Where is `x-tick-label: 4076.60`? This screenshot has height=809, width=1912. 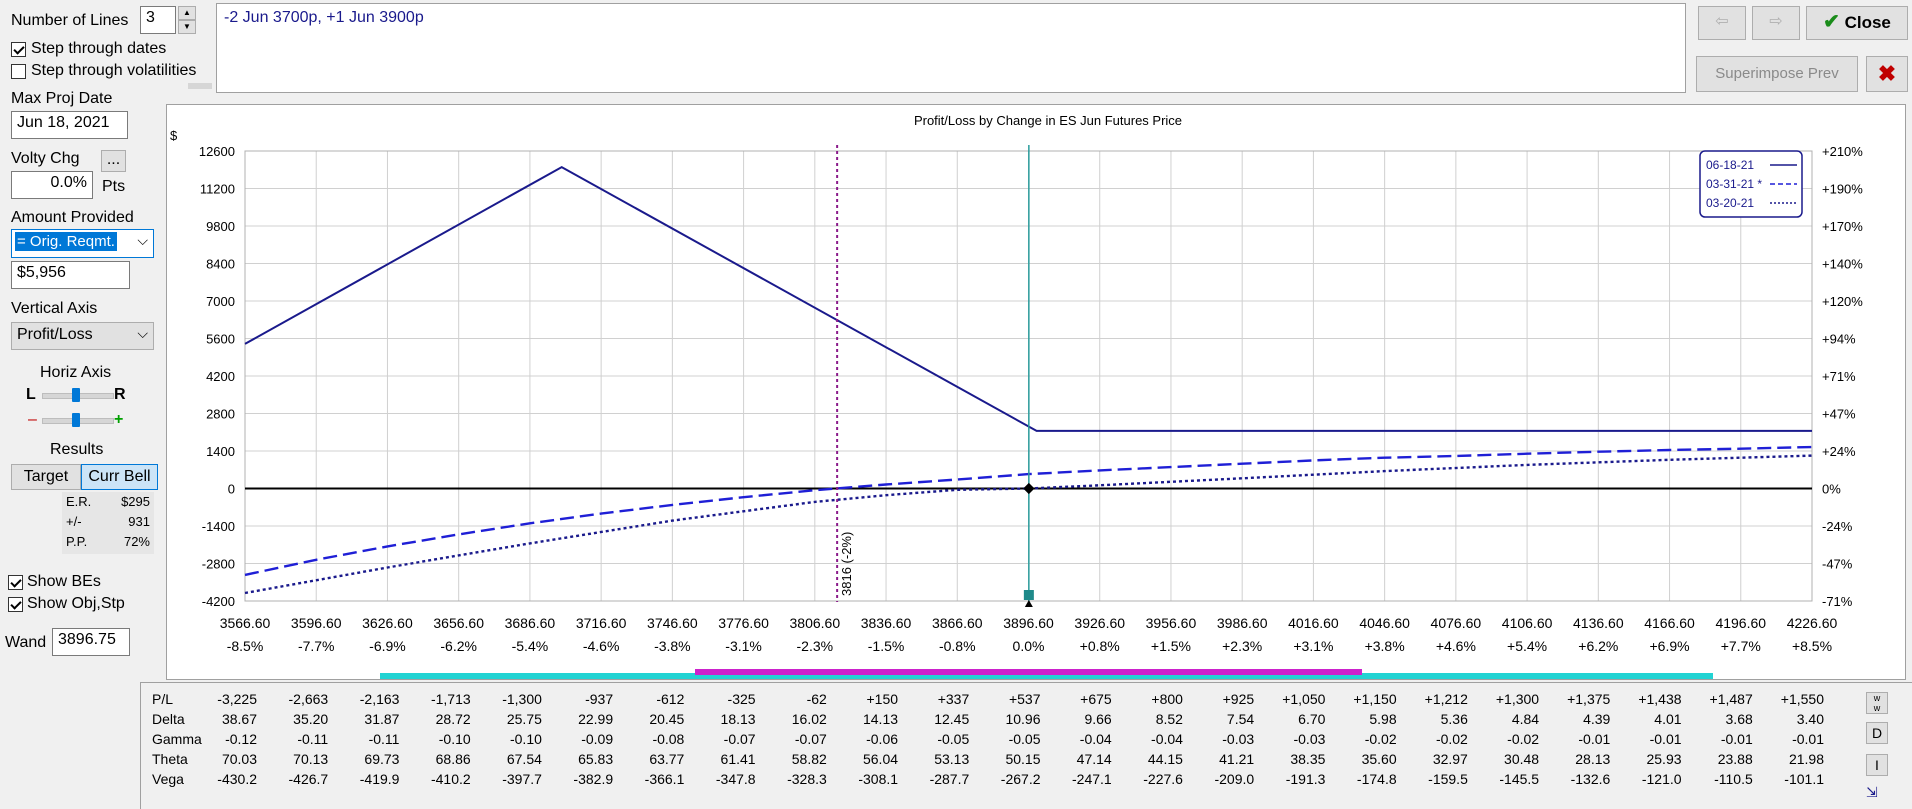
x-tick-label: 4076.60 is located at coordinates (1456, 623).